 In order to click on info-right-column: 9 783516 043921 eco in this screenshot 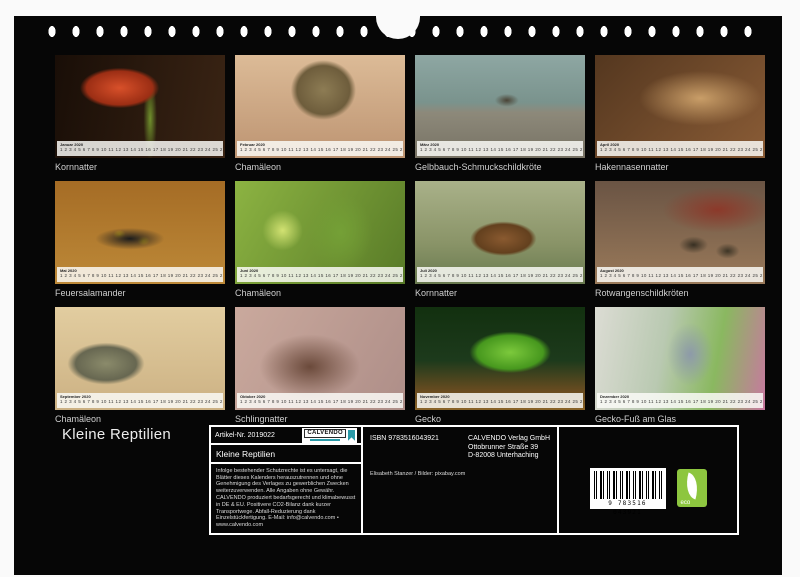, I will do `click(648, 480)`.